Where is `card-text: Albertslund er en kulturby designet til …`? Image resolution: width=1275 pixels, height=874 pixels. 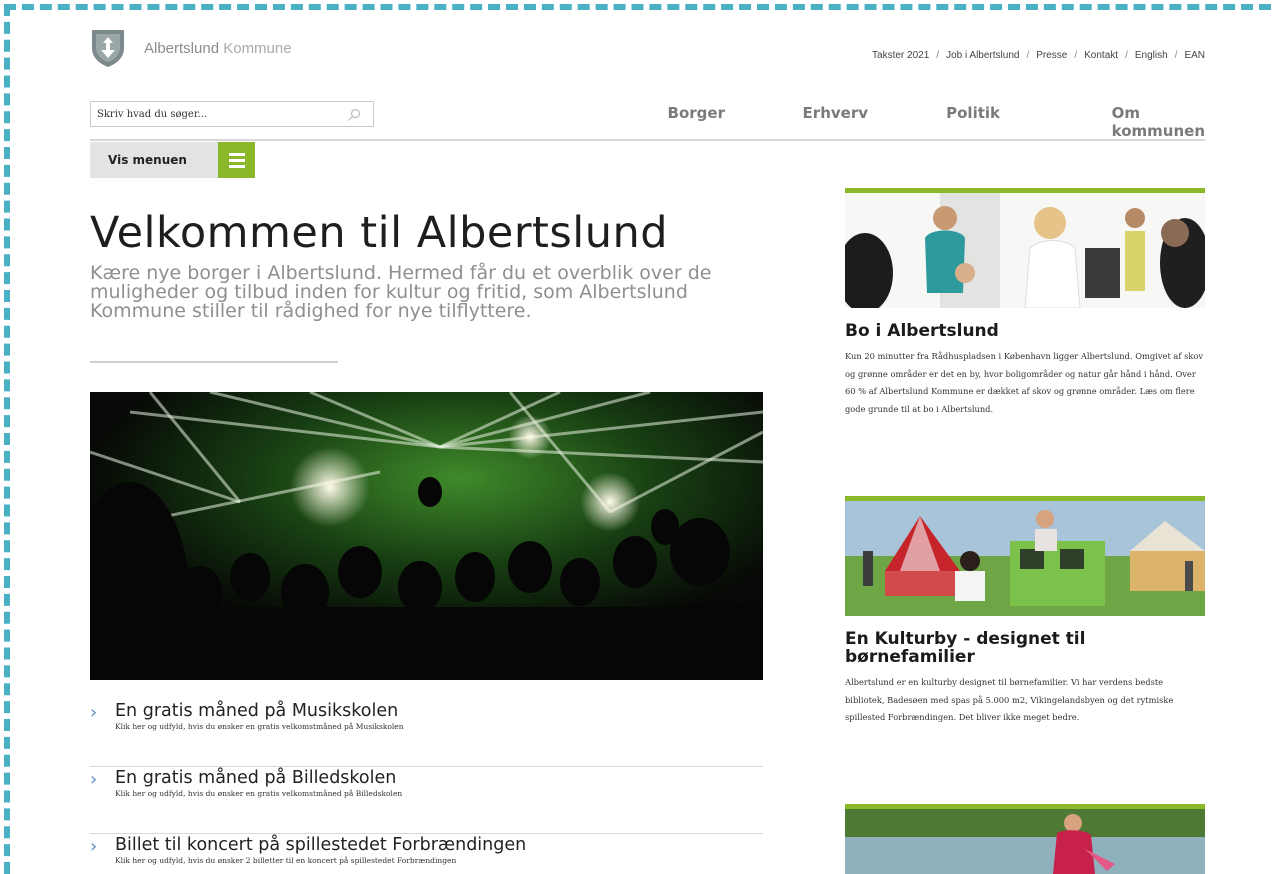
card-text: Albertslund er en kulturby designet til … is located at coordinates (1009, 700).